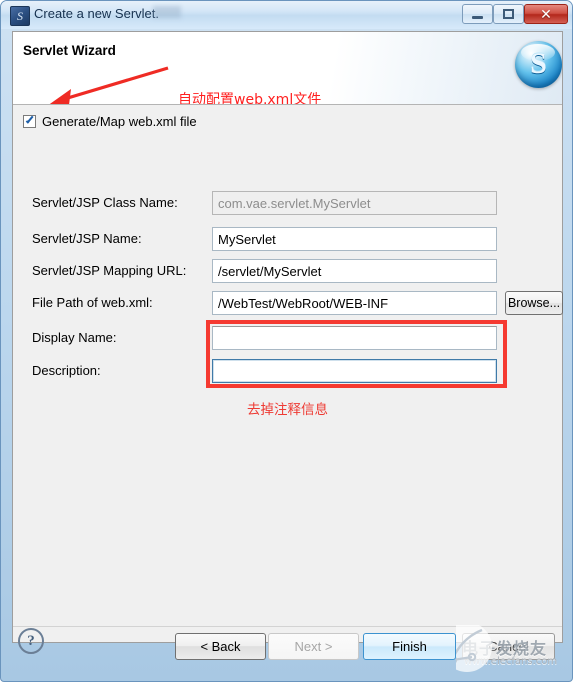 This screenshot has width=573, height=682. I want to click on minimize-button, so click(477, 14).